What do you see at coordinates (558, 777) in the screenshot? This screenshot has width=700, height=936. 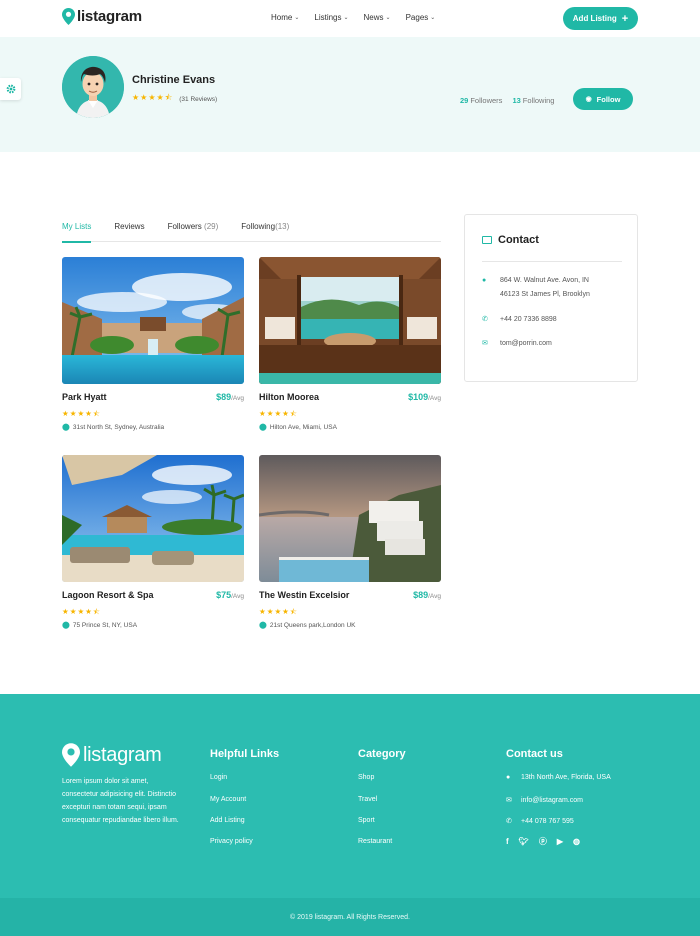 I see `footer-address: ● 13th North Ave, Florida, USA` at bounding box center [558, 777].